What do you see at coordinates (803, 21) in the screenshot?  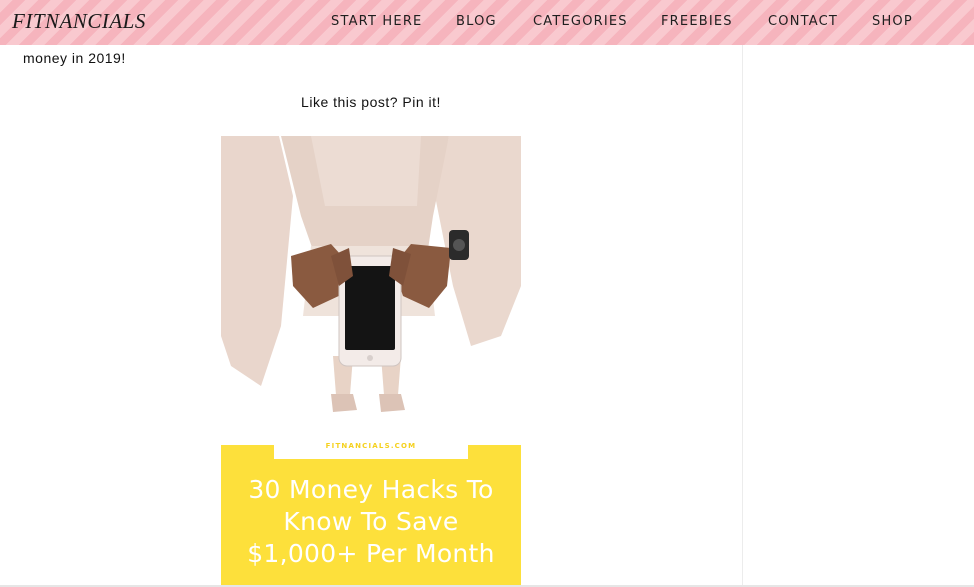 I see `nav-contact: CONTACT` at bounding box center [803, 21].